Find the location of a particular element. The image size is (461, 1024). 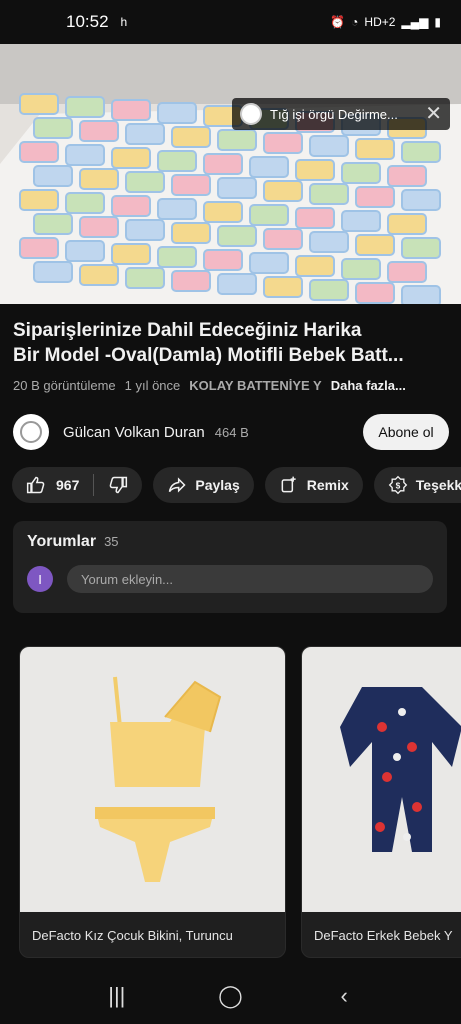

channel-name: Gülcan Volkan Duran is located at coordinates (134, 432).